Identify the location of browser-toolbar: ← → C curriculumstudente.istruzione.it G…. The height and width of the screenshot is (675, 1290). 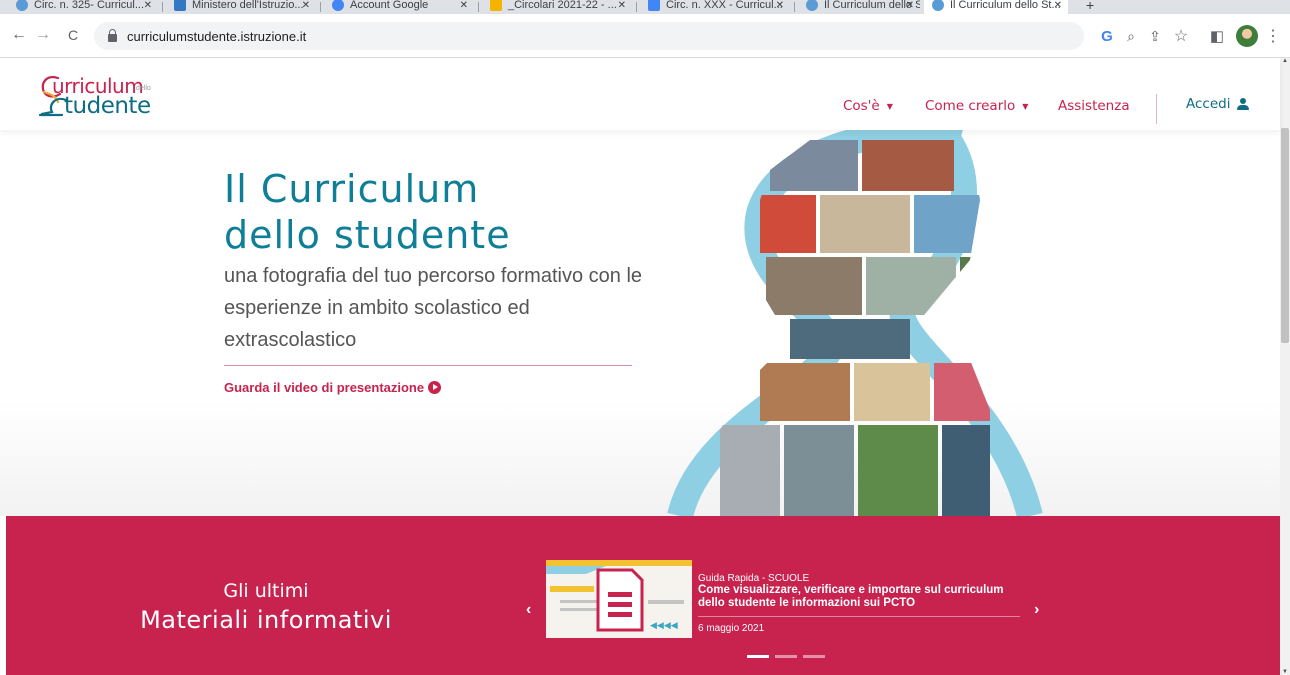
(645, 36).